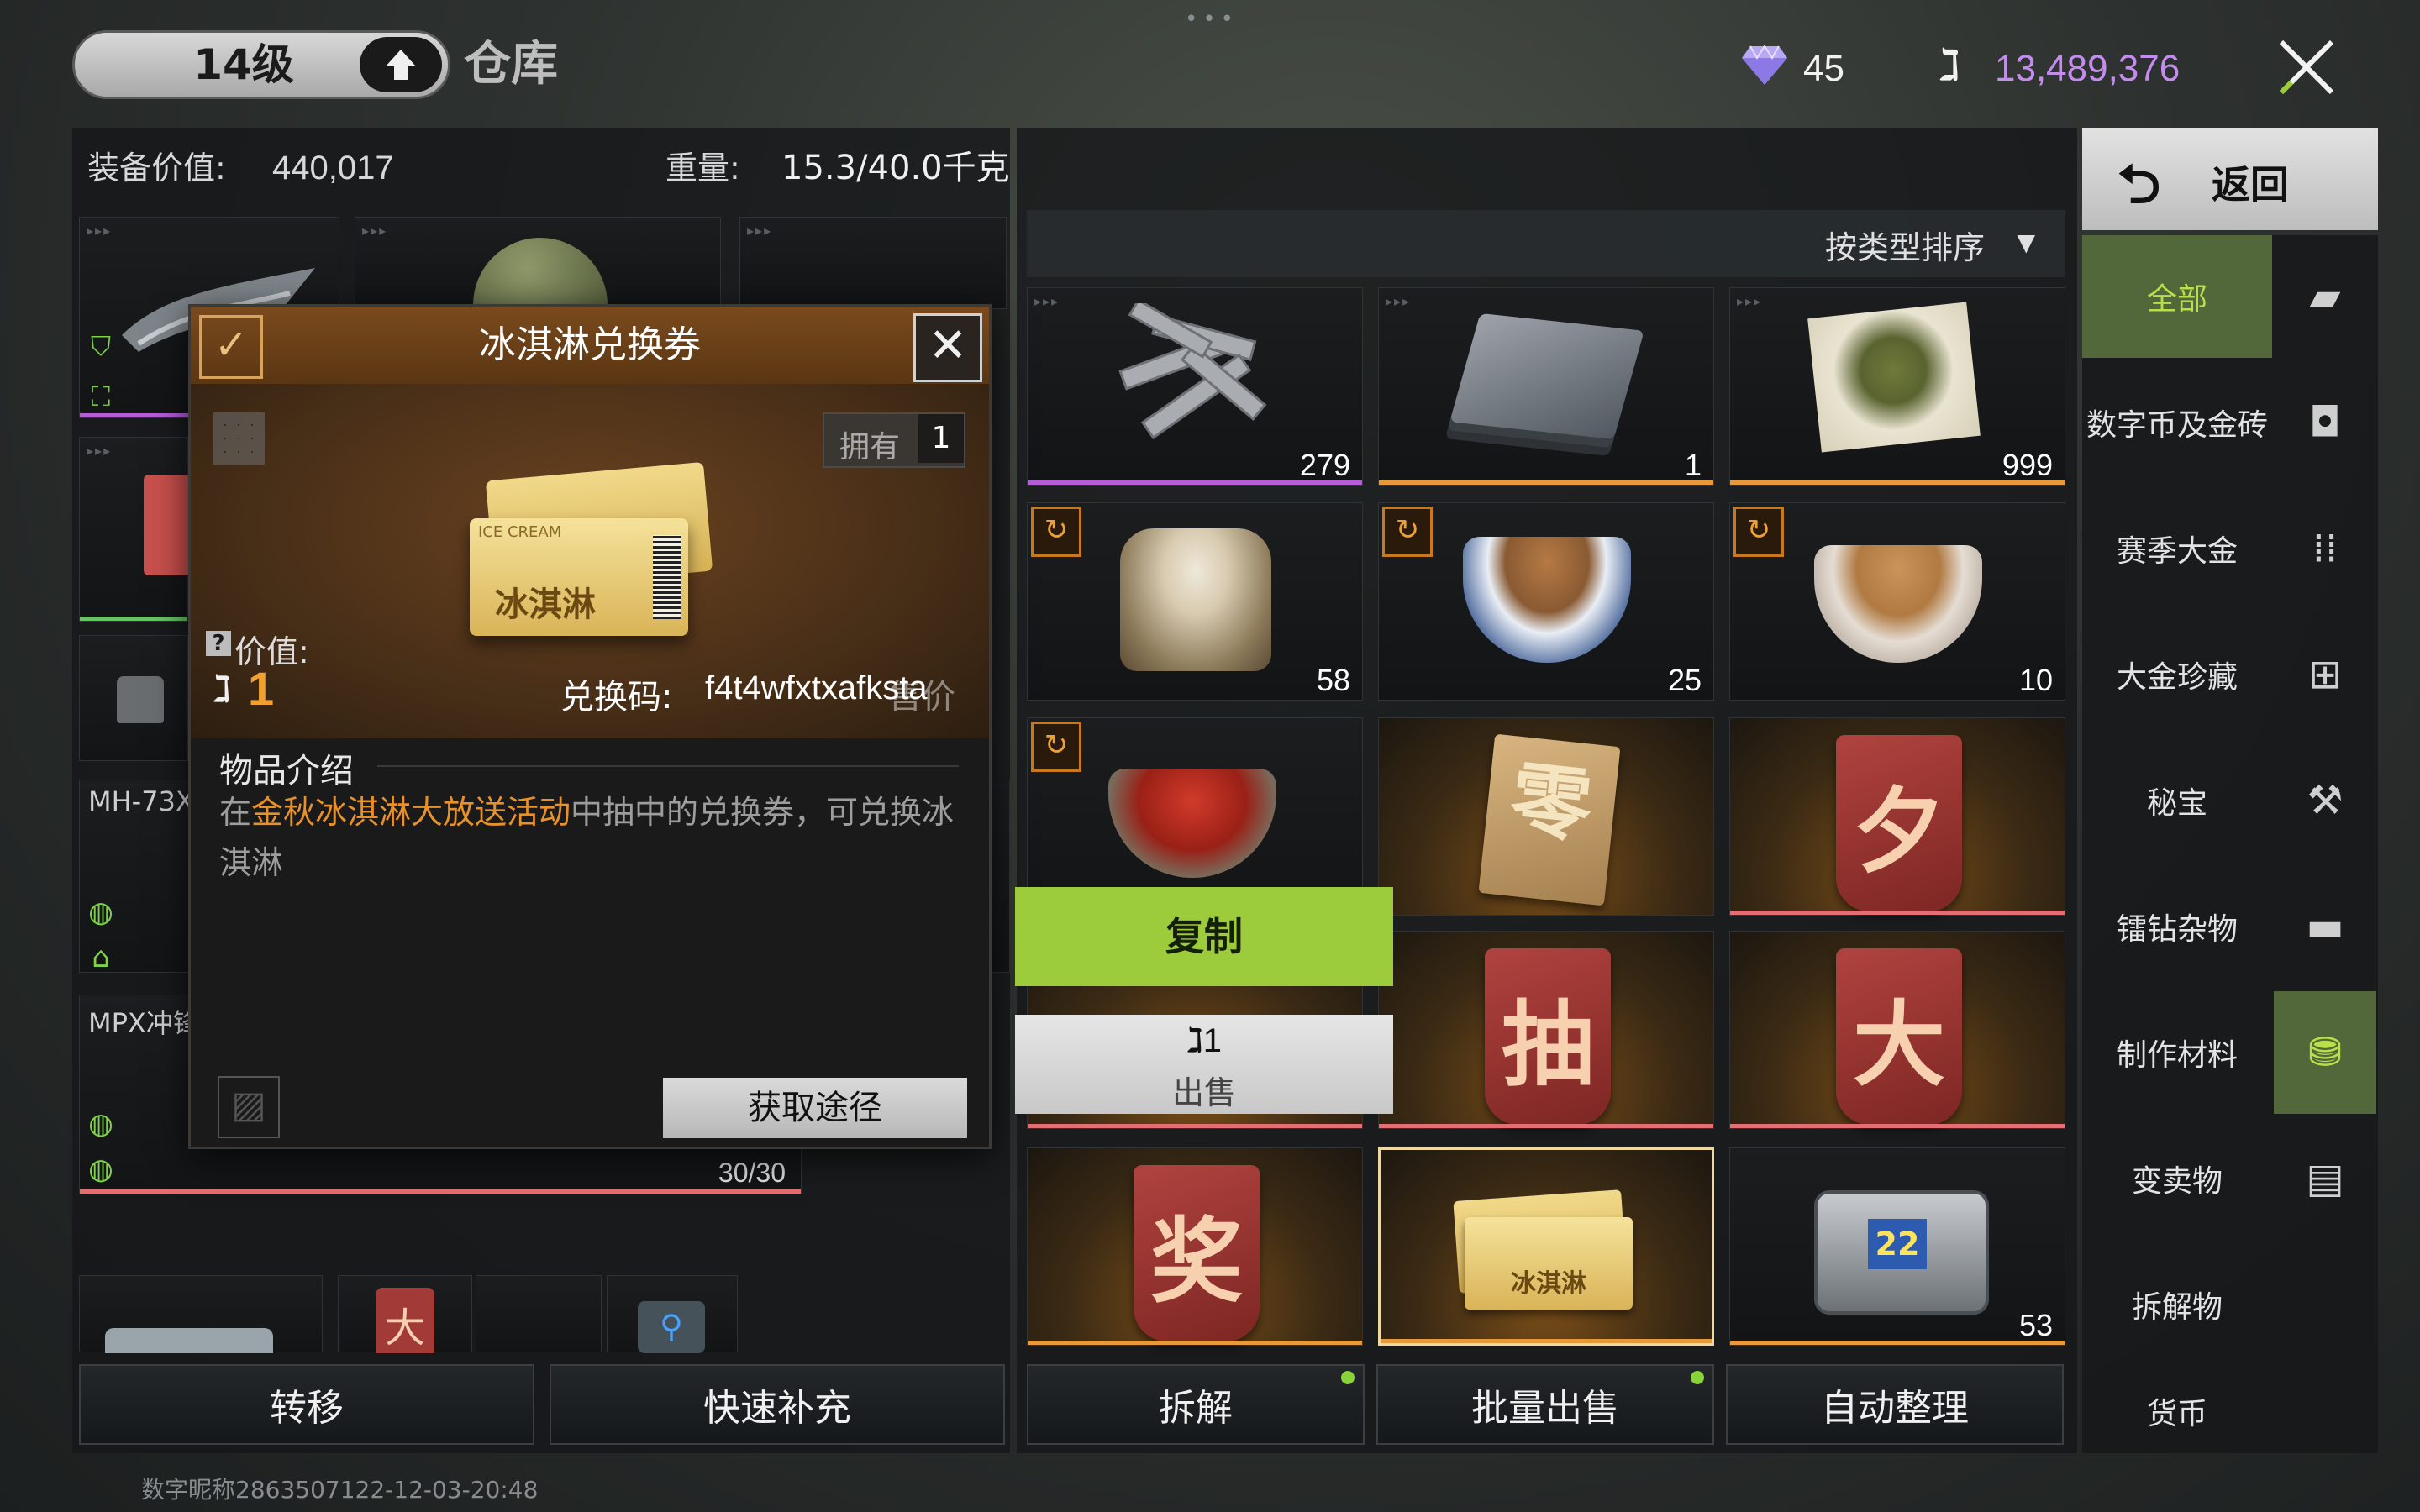  Describe the element at coordinates (306, 1404) in the screenshot. I see `transfer-button: 转移` at that location.